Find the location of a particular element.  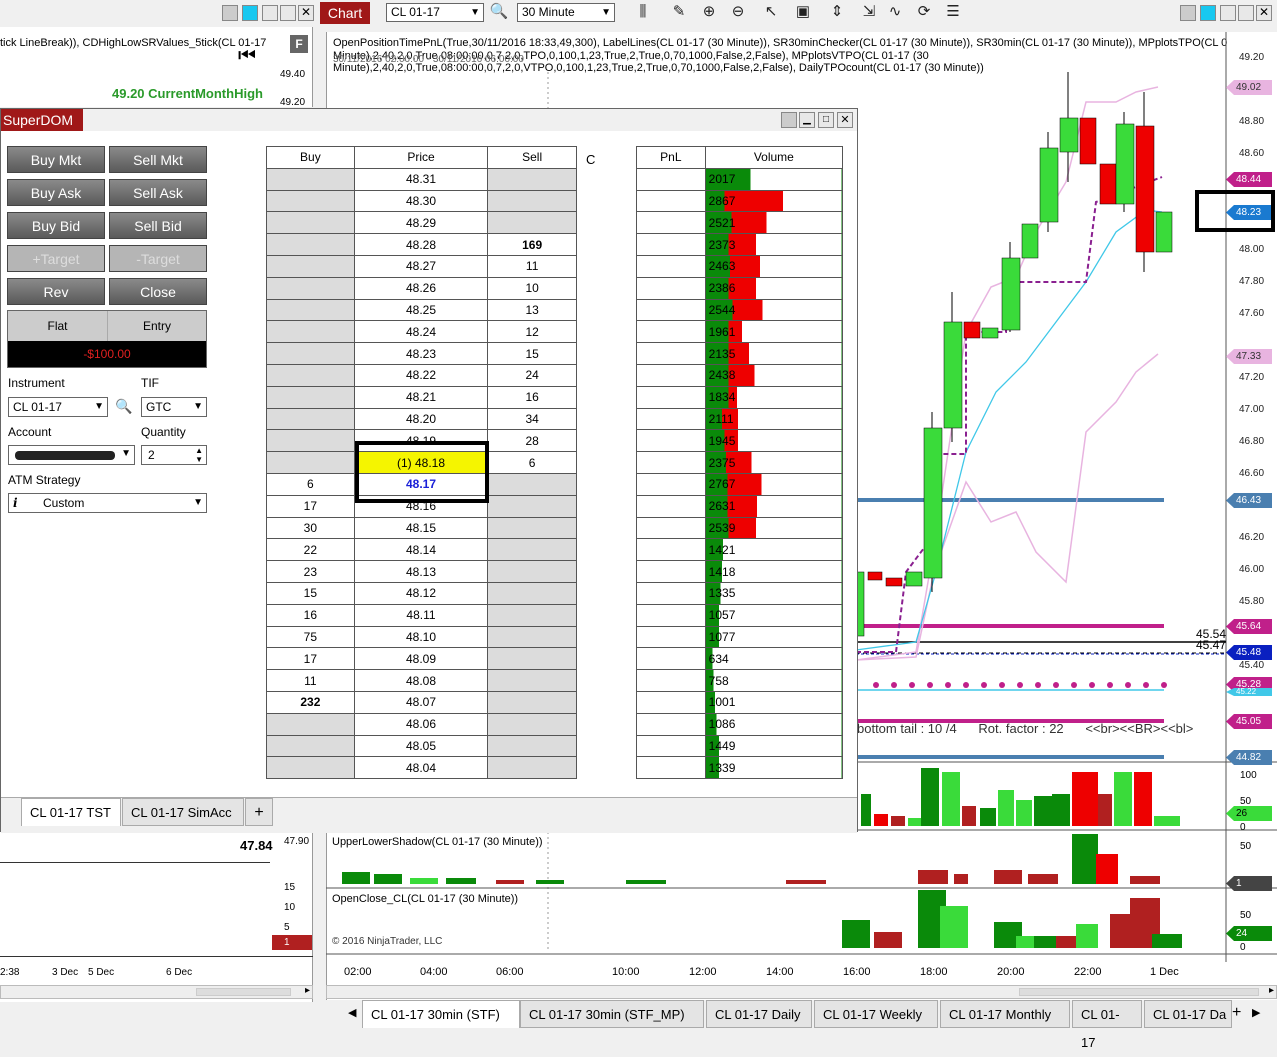

sell-cell: 16 is located at coordinates (532, 397).